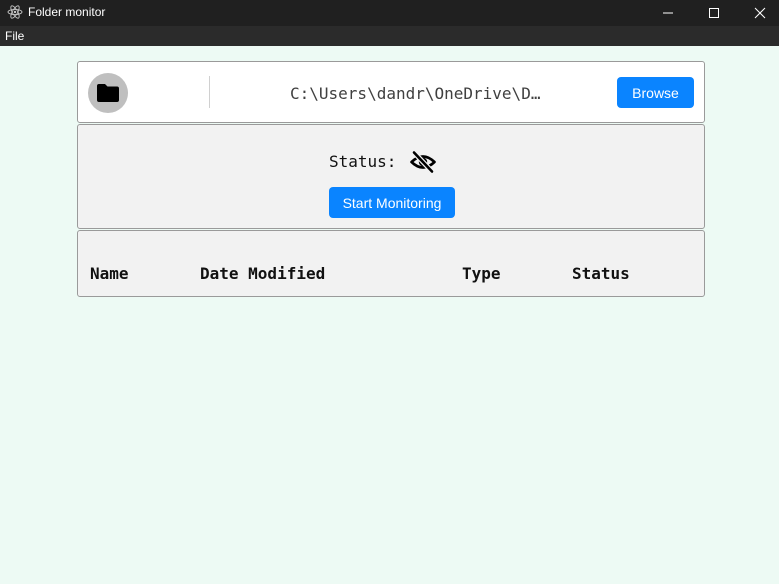  I want to click on folder-icon, so click(108, 93).